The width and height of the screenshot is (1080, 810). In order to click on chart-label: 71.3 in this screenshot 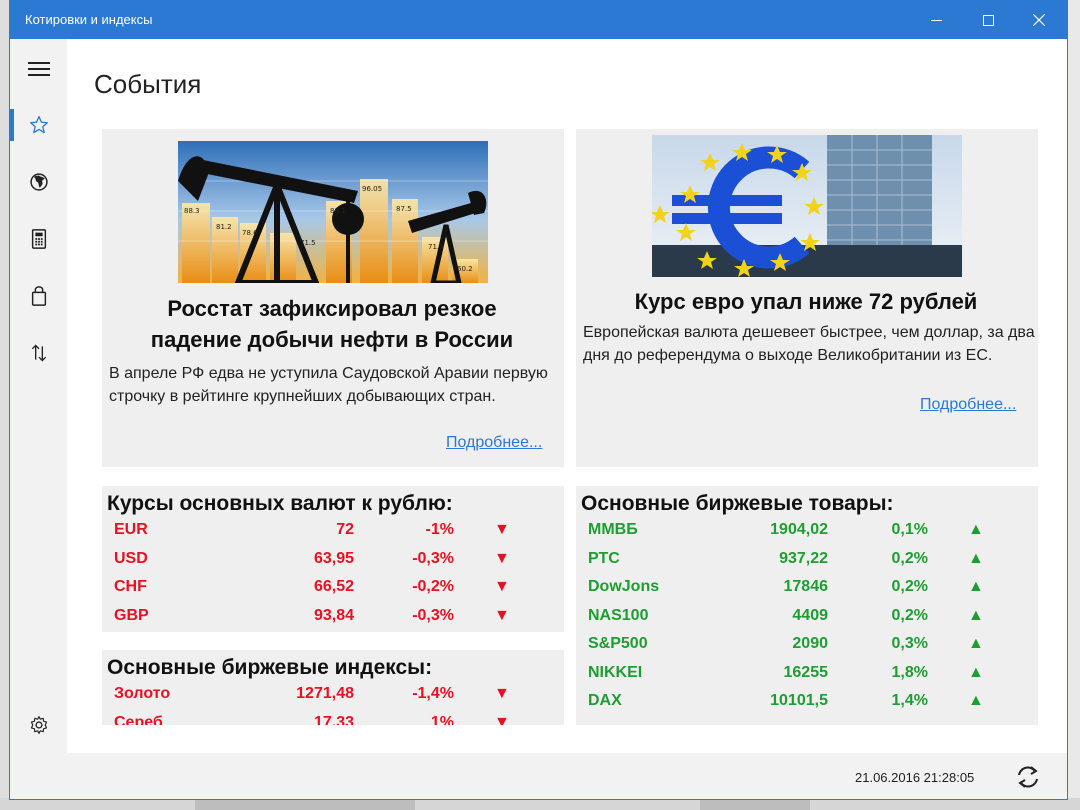, I will do `click(436, 247)`.